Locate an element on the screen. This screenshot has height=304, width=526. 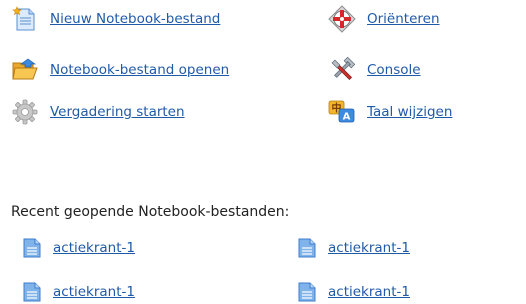
orient-crosshair-icon is located at coordinates (342, 19).